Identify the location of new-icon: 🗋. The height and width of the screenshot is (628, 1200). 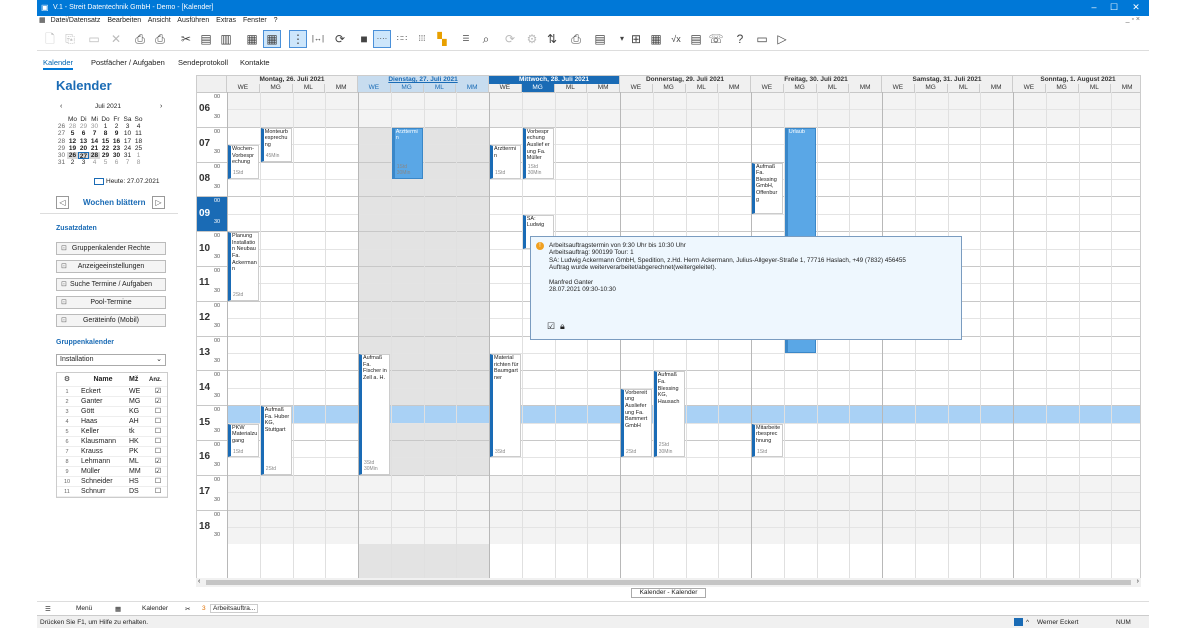
(50, 39).